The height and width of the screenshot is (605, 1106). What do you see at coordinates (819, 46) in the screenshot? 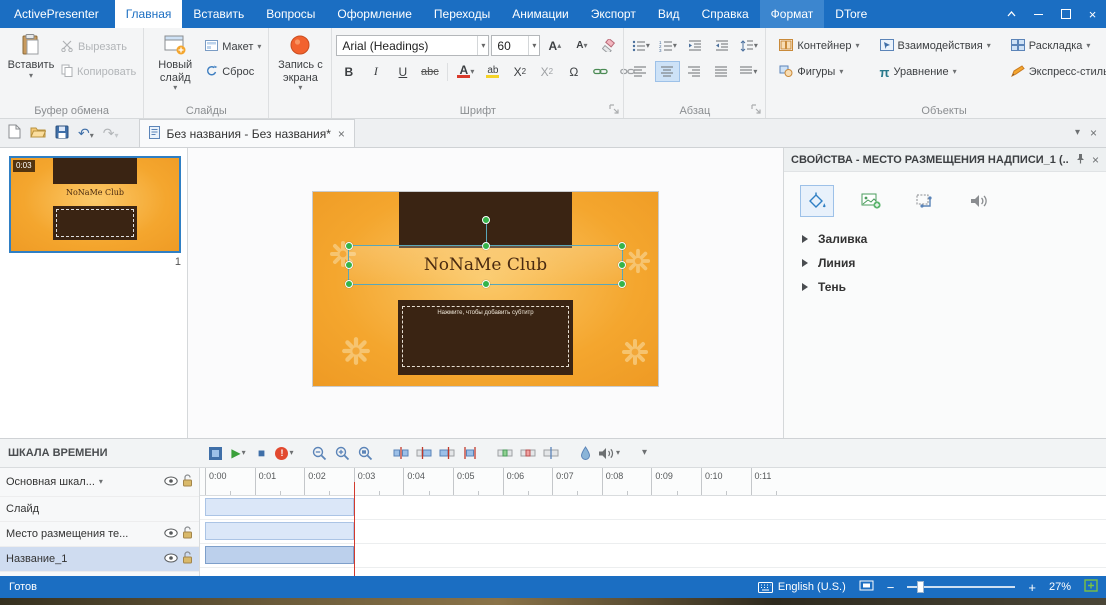
I see `container-button: Контейнер ▾` at bounding box center [819, 46].